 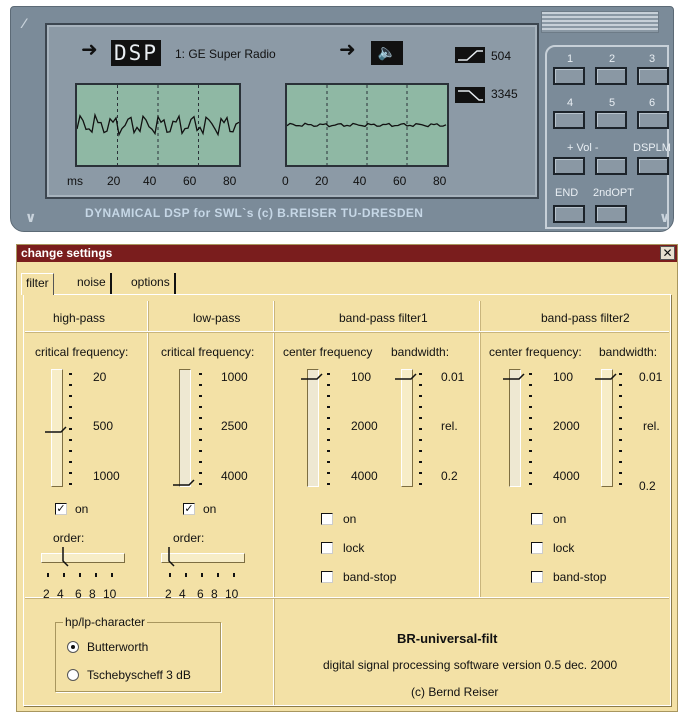 I want to click on lowpass-slider-thumb, so click(x=184, y=481).